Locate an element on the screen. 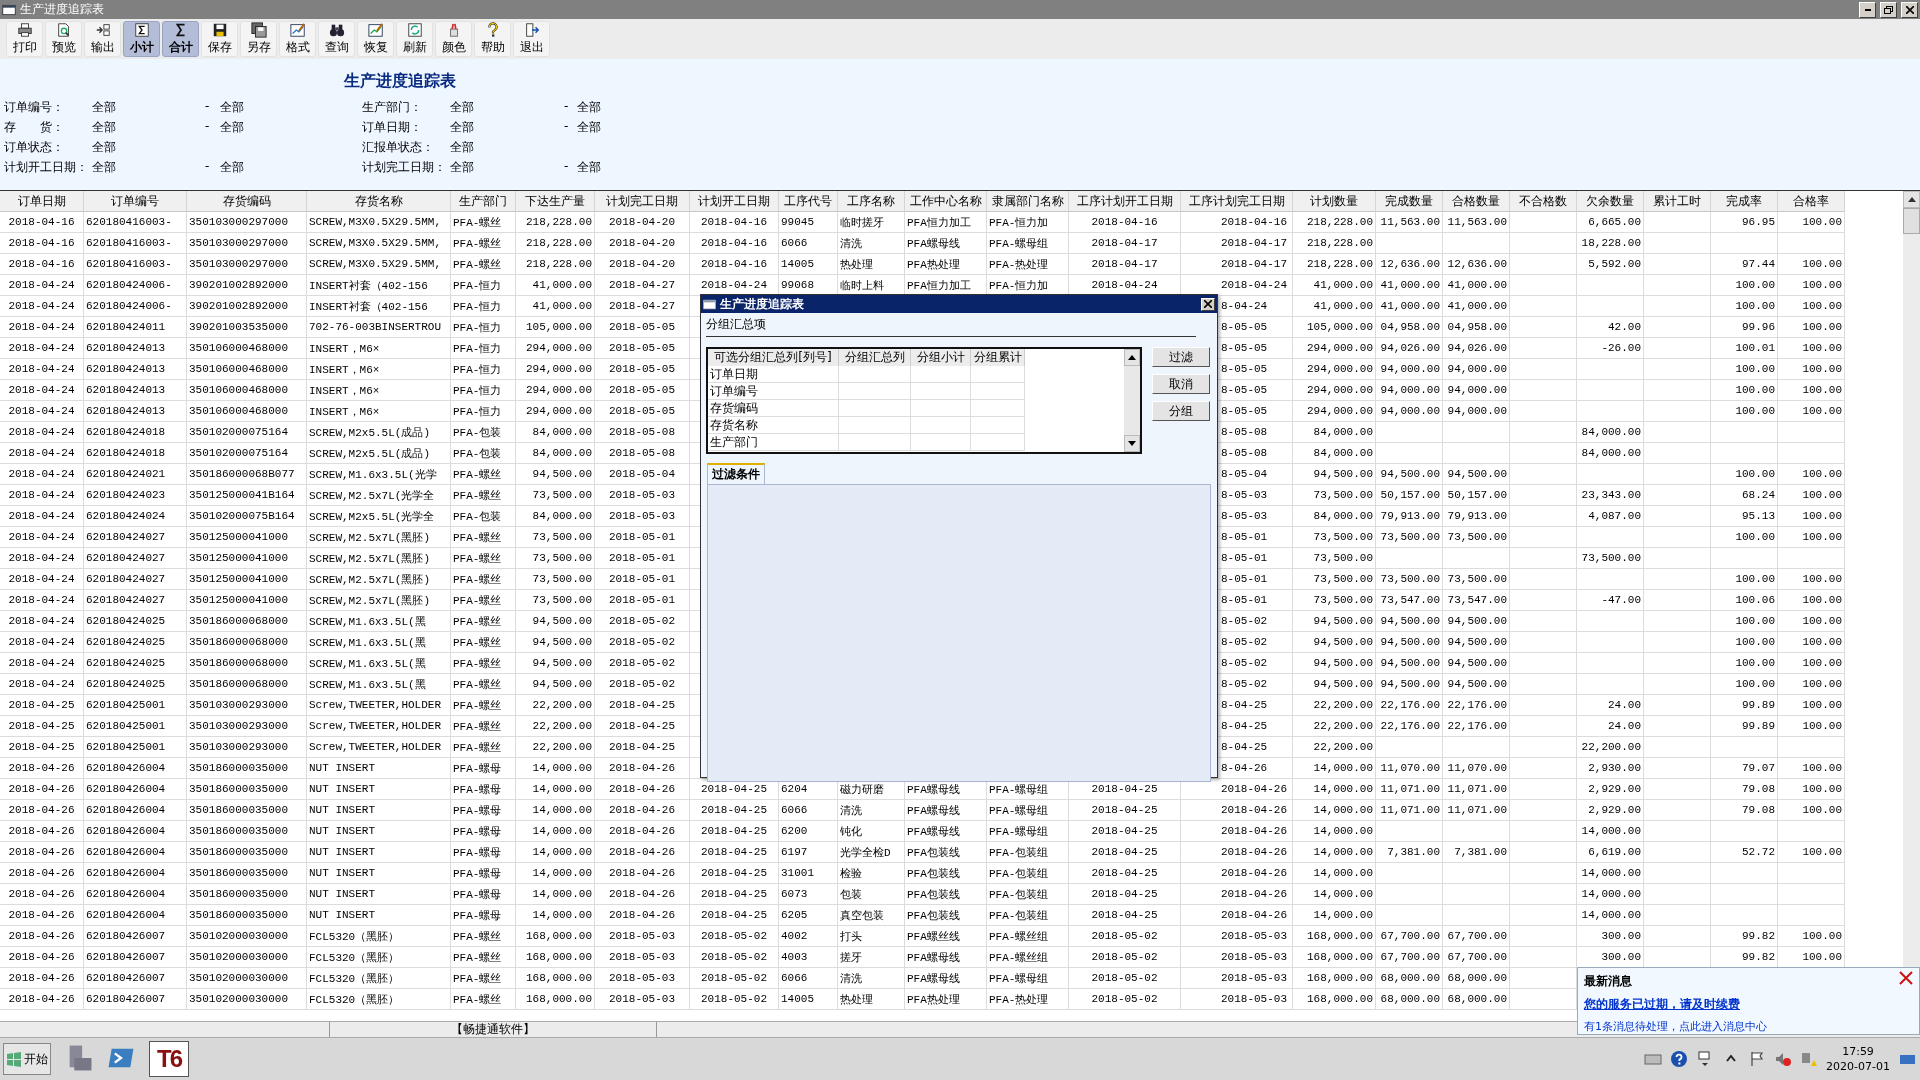 Image resolution: width=1920 pixels, height=1080 pixels. scroll-thumb is located at coordinates (1911, 221).